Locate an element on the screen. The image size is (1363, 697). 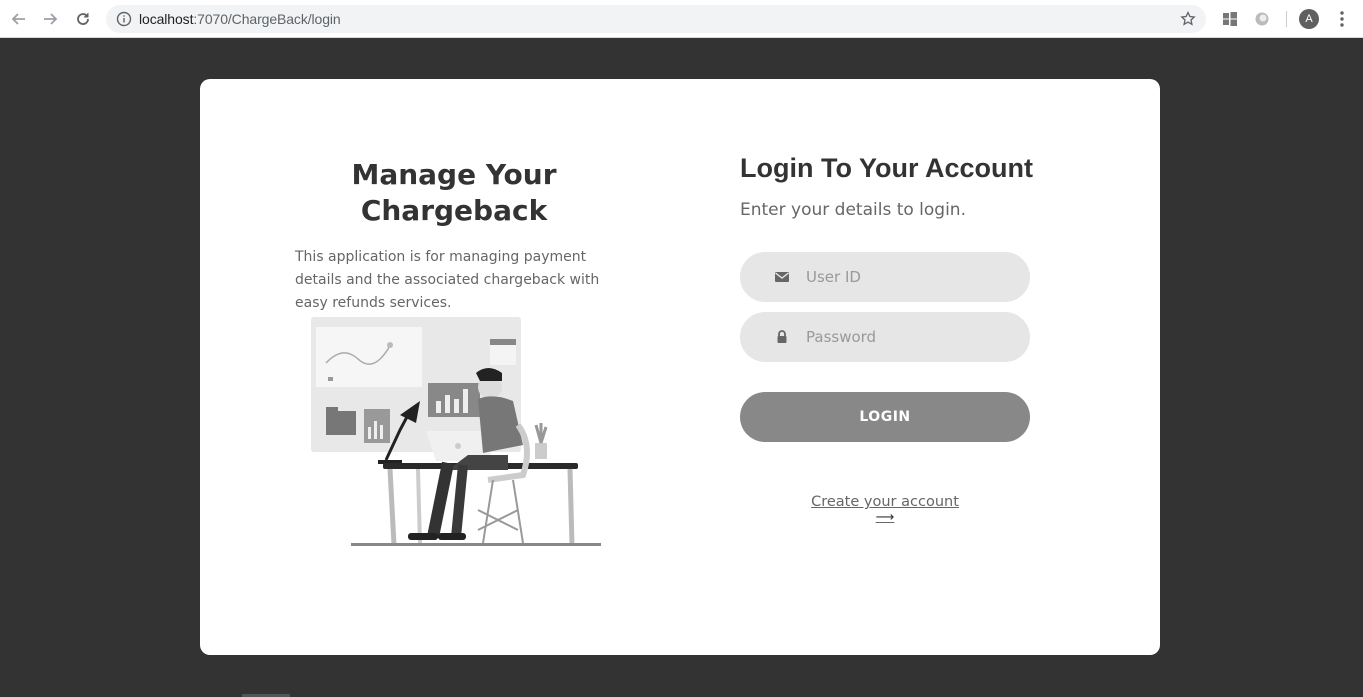
bookmark-star-icon is located at coordinates (1188, 19).